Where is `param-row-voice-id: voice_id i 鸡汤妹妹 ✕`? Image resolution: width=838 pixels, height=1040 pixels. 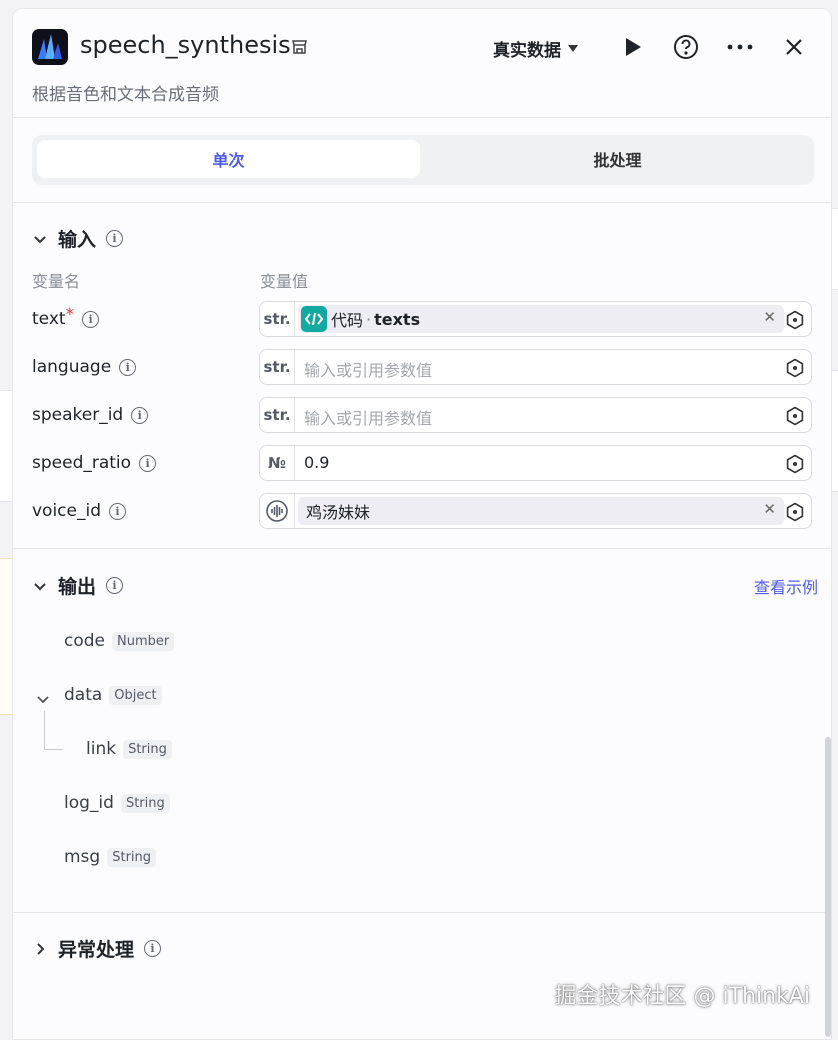
param-row-voice-id: voice_id i 鸡汤妹妹 ✕ is located at coordinates (422, 512).